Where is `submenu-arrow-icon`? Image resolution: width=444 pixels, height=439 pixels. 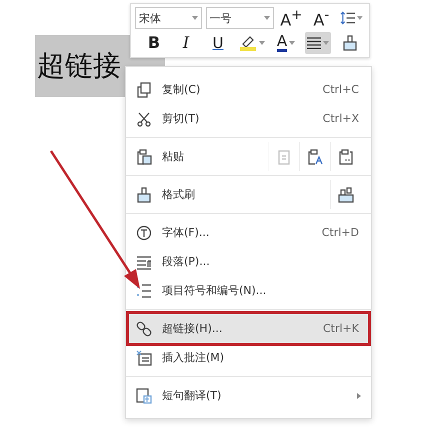
submenu-arrow-icon is located at coordinates (359, 395).